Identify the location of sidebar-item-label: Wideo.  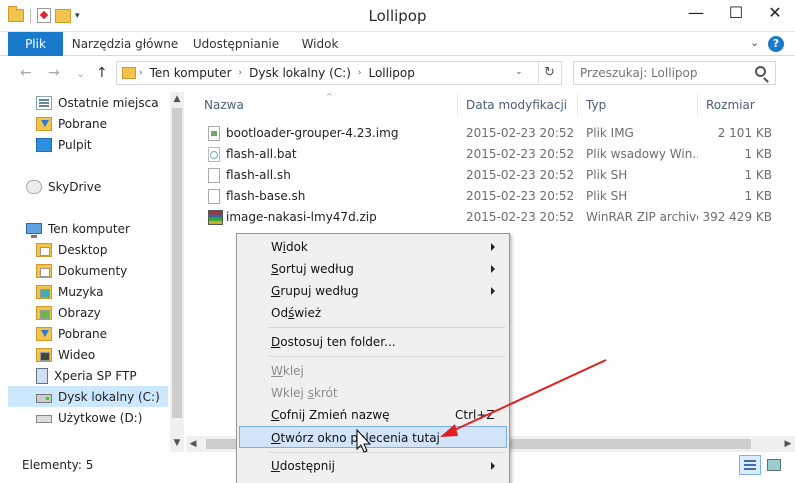
(77, 354).